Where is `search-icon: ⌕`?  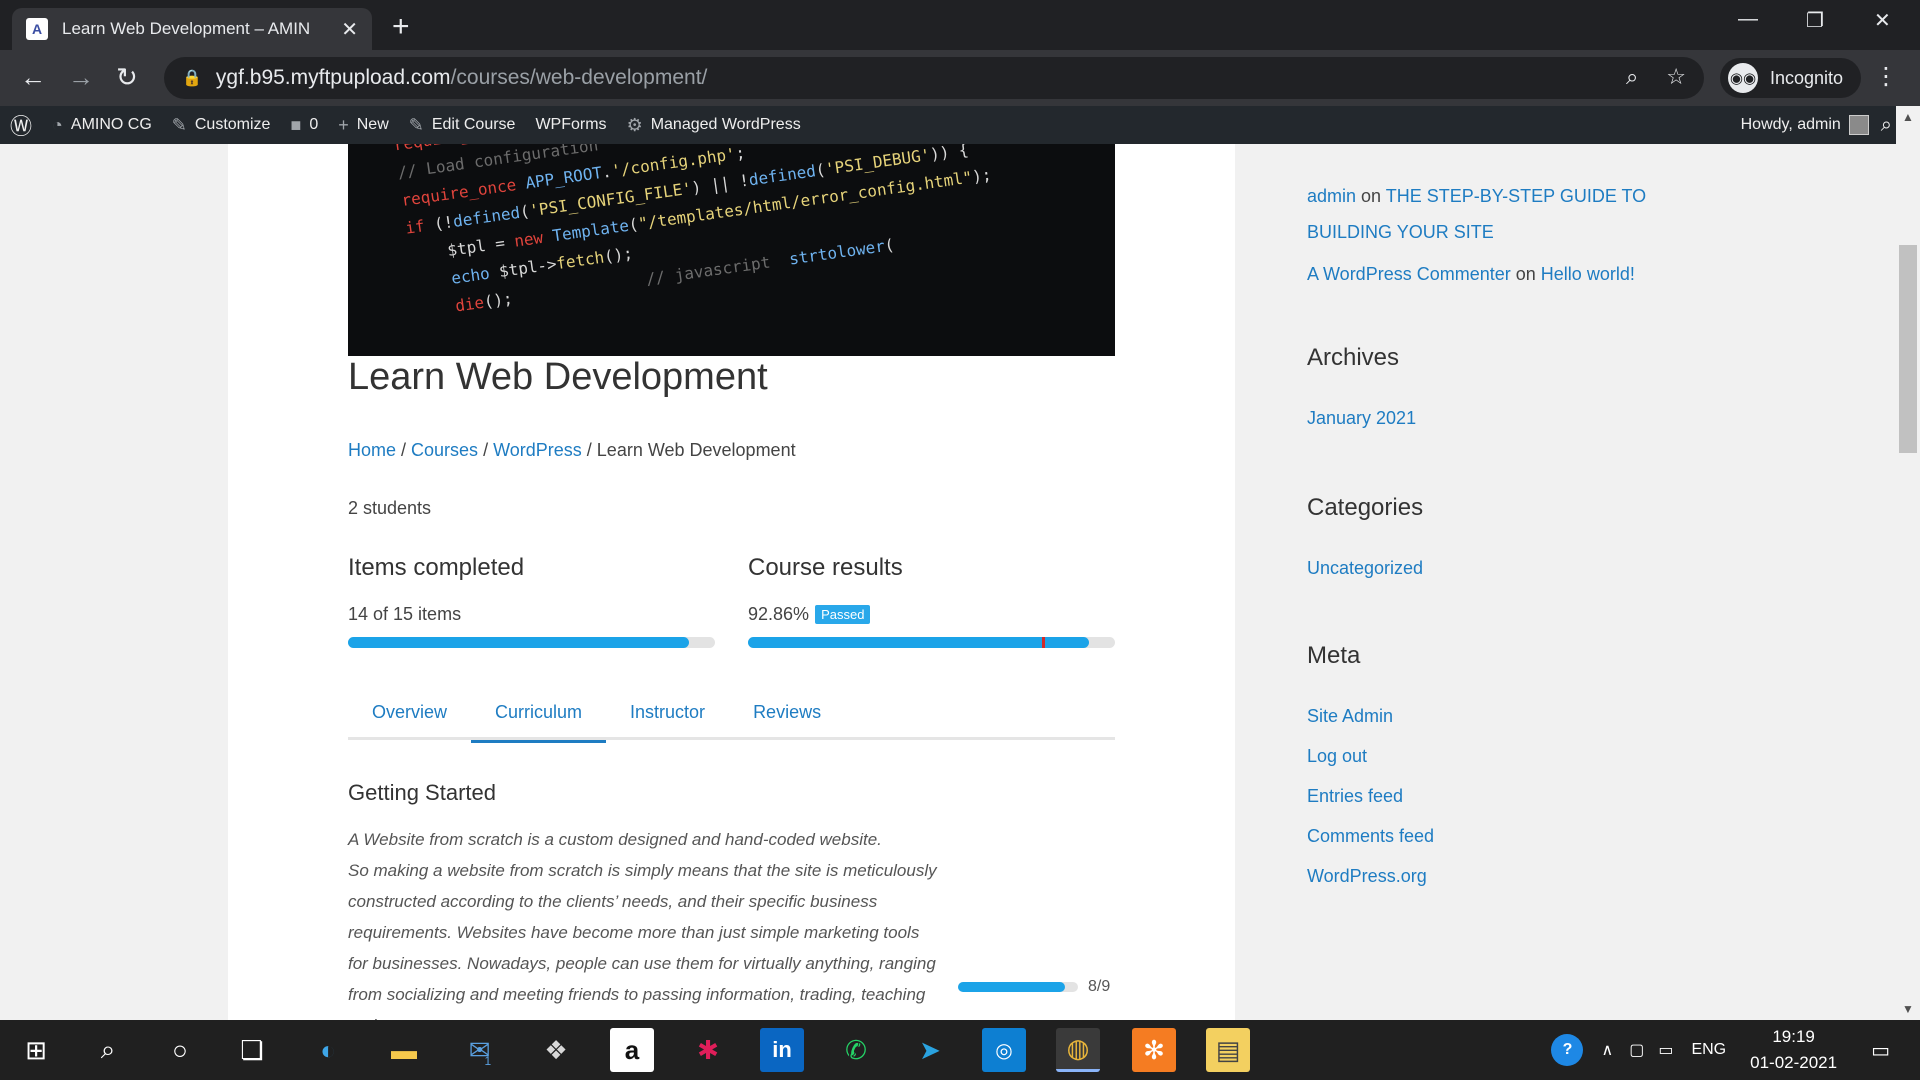
search-icon: ⌕ is located at coordinates (108, 1050).